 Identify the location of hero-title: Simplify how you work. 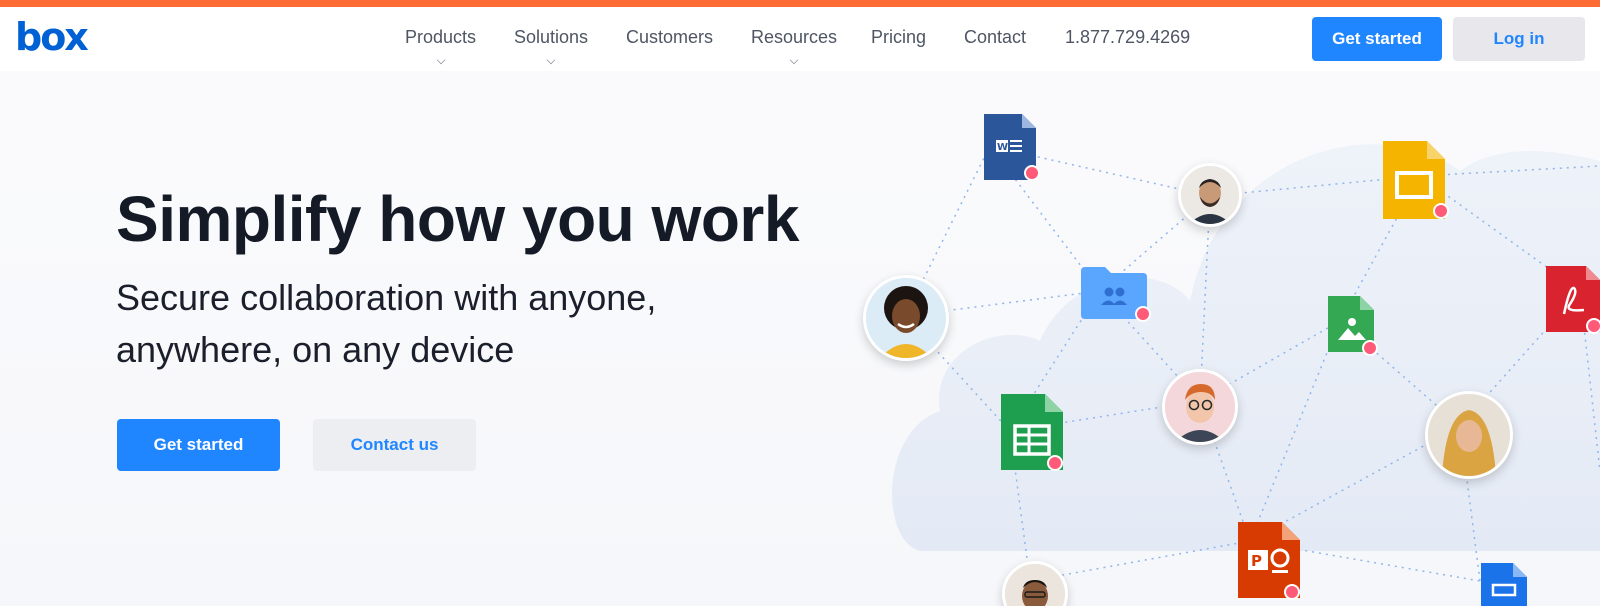
(457, 219).